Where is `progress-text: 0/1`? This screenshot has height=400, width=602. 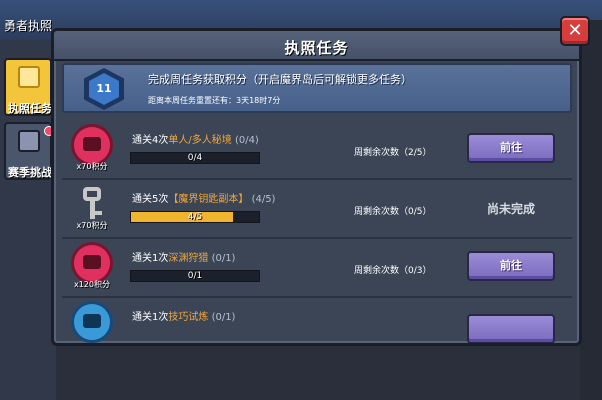 progress-text: 0/1 is located at coordinates (195, 276).